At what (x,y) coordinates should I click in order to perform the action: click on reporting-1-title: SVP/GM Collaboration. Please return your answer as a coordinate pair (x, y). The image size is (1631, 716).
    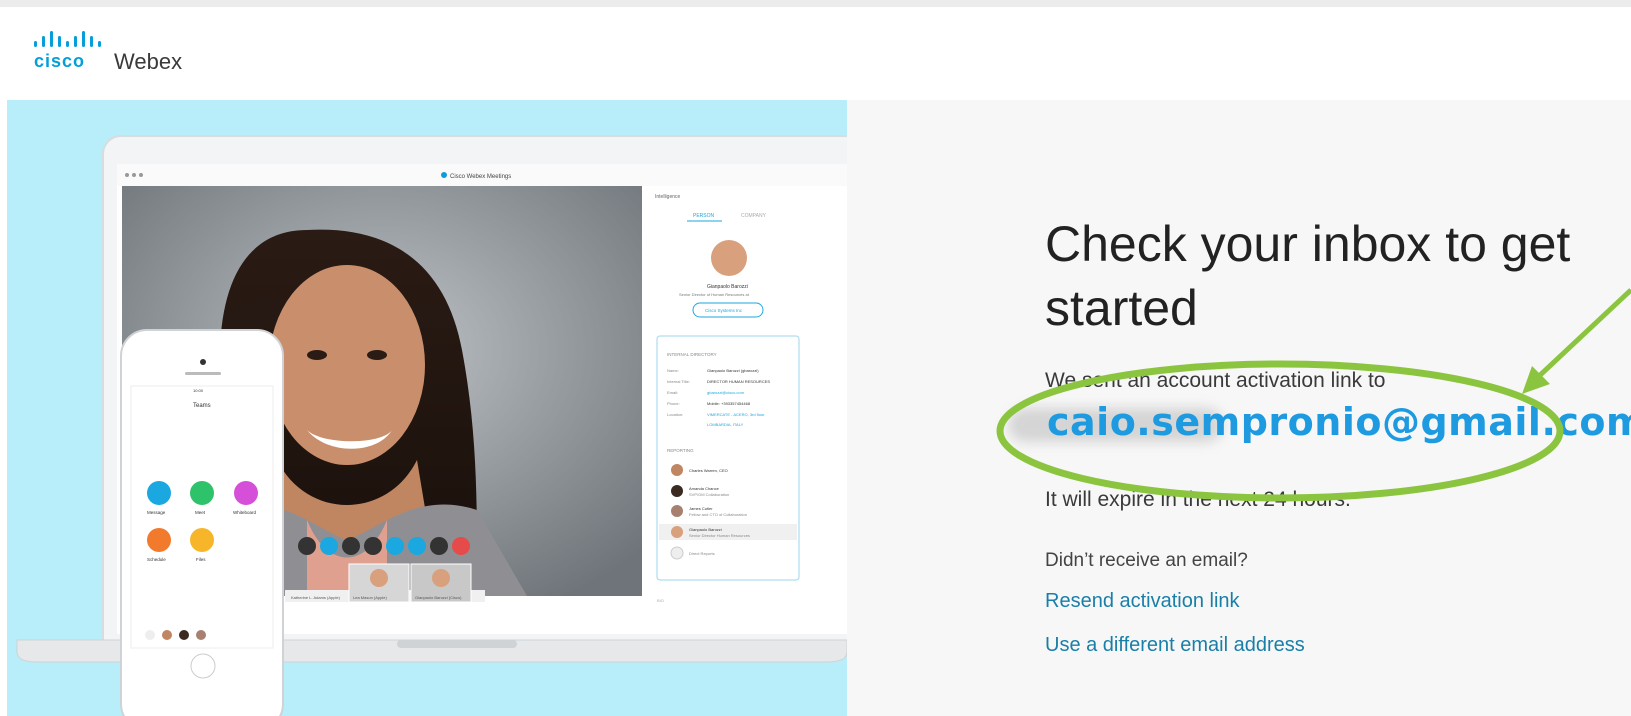
    Looking at the image, I should click on (709, 494).